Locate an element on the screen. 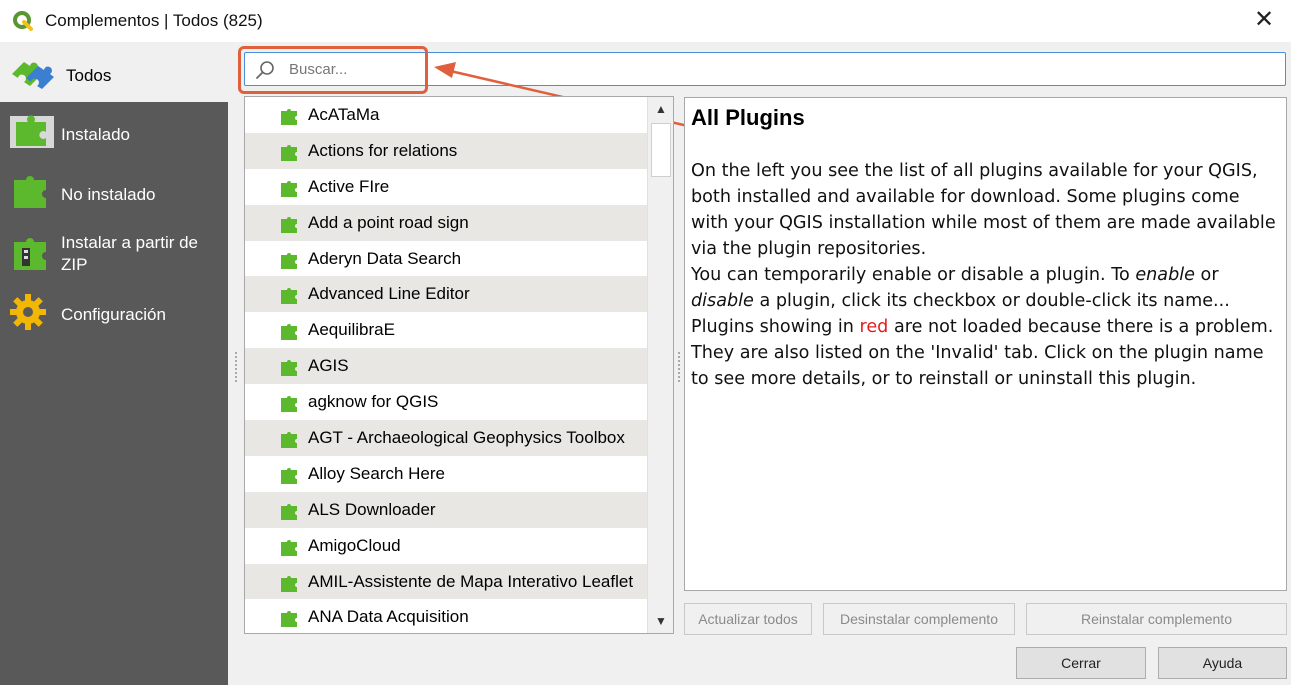 The image size is (1291, 685). settings-gear-icon is located at coordinates (28, 312).